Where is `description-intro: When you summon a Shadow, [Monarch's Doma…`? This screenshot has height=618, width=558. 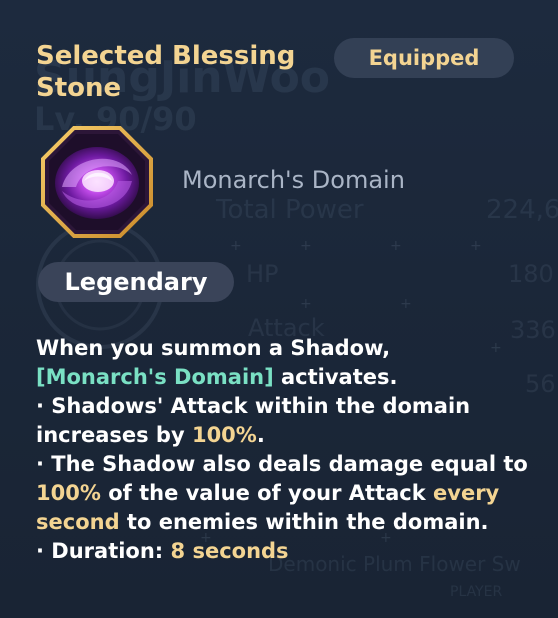 description-intro: When you summon a Shadow, [Monarch's Doma… is located at coordinates (288, 363).